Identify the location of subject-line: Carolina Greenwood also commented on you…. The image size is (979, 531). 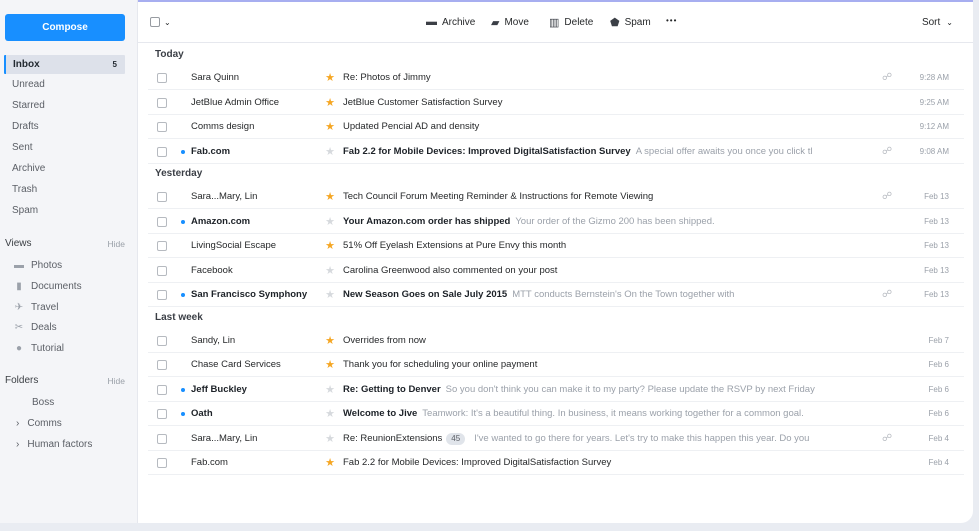
(588, 271).